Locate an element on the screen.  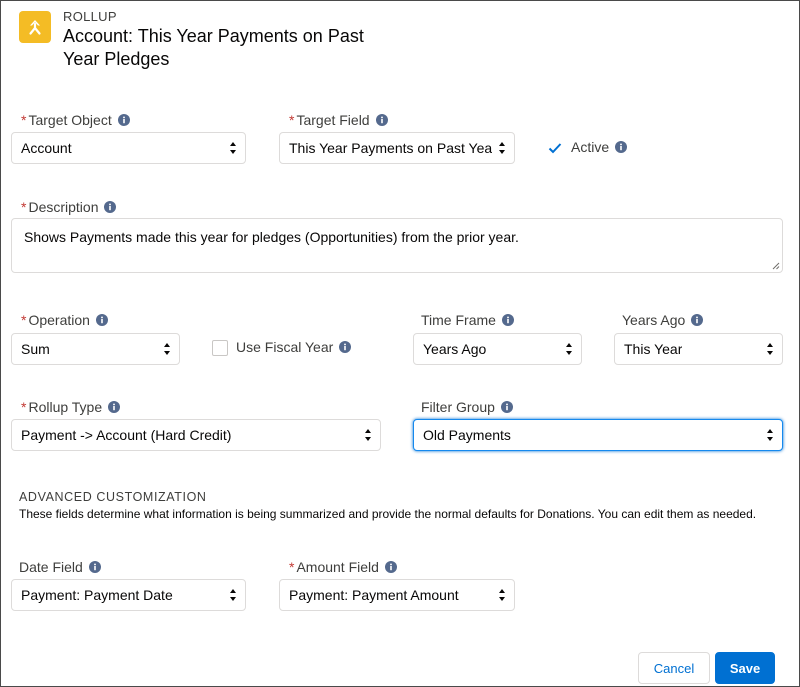
filter-group-label: Filter Group is located at coordinates (467, 407).